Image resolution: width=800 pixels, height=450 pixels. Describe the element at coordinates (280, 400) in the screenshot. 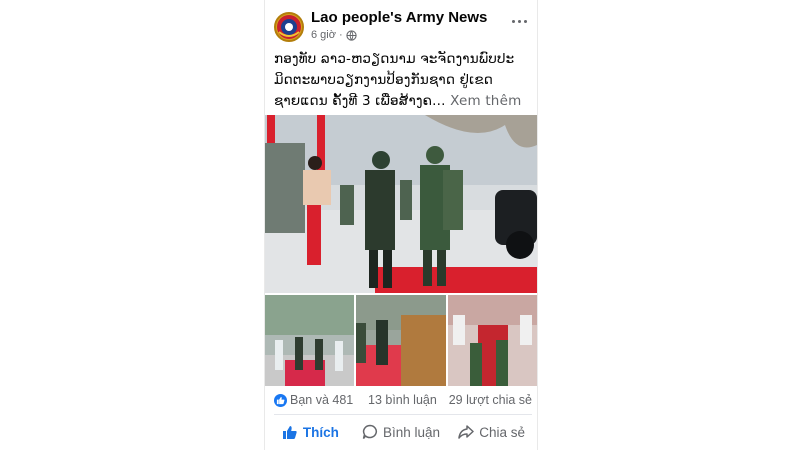

I see `like-reaction-icon` at that location.